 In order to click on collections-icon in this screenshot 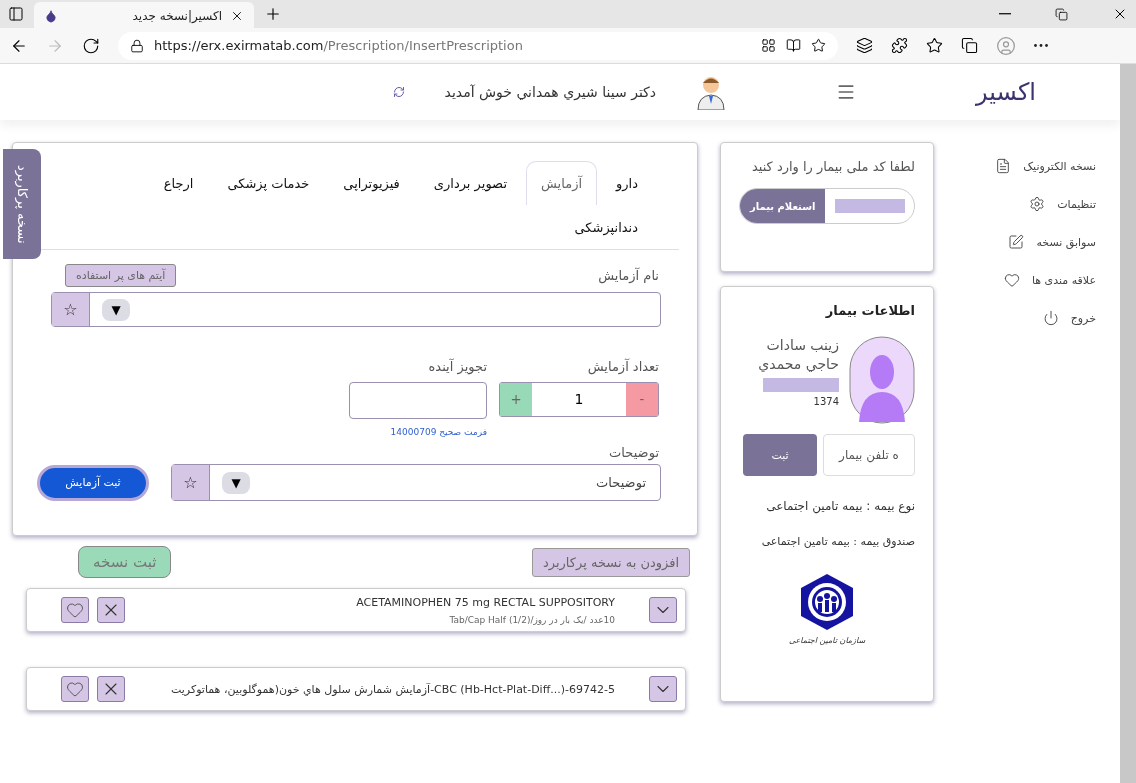, I will do `click(969, 45)`.